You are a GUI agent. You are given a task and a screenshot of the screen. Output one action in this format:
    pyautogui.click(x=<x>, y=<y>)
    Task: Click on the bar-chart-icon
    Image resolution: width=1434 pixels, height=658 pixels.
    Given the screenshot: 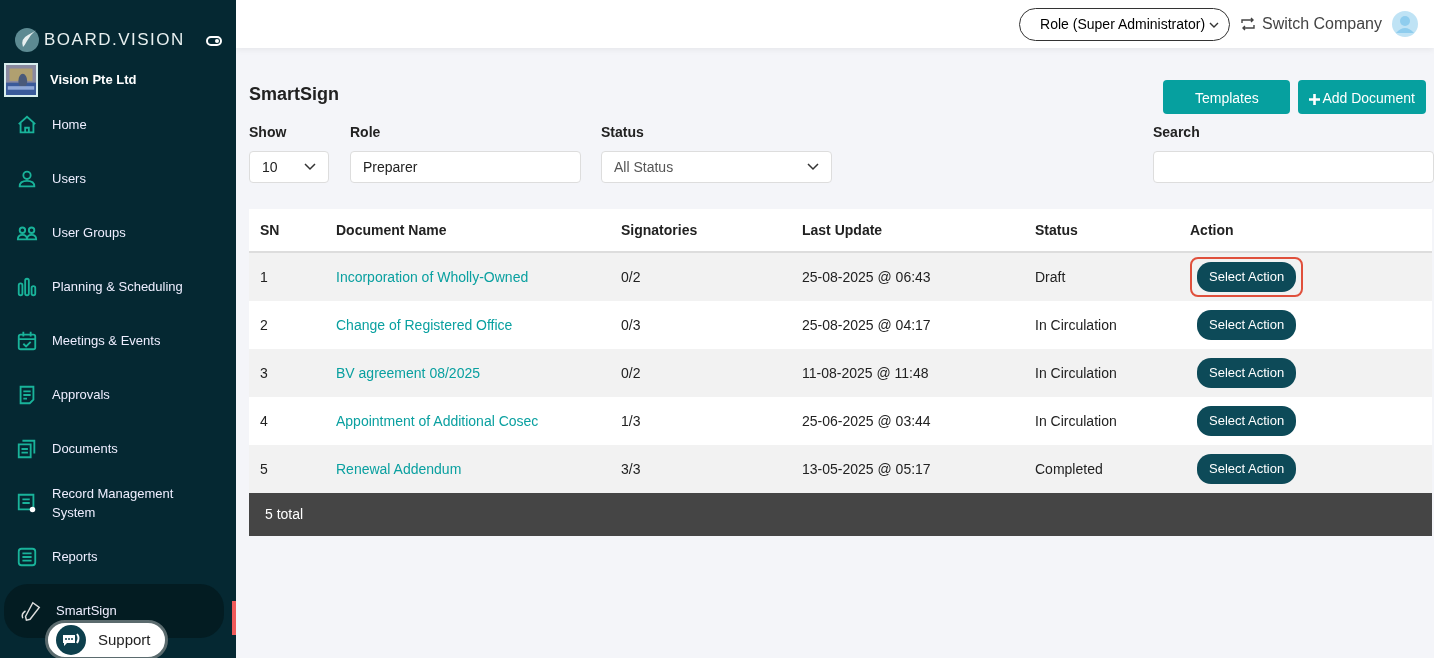 What is the action you would take?
    pyautogui.click(x=27, y=287)
    